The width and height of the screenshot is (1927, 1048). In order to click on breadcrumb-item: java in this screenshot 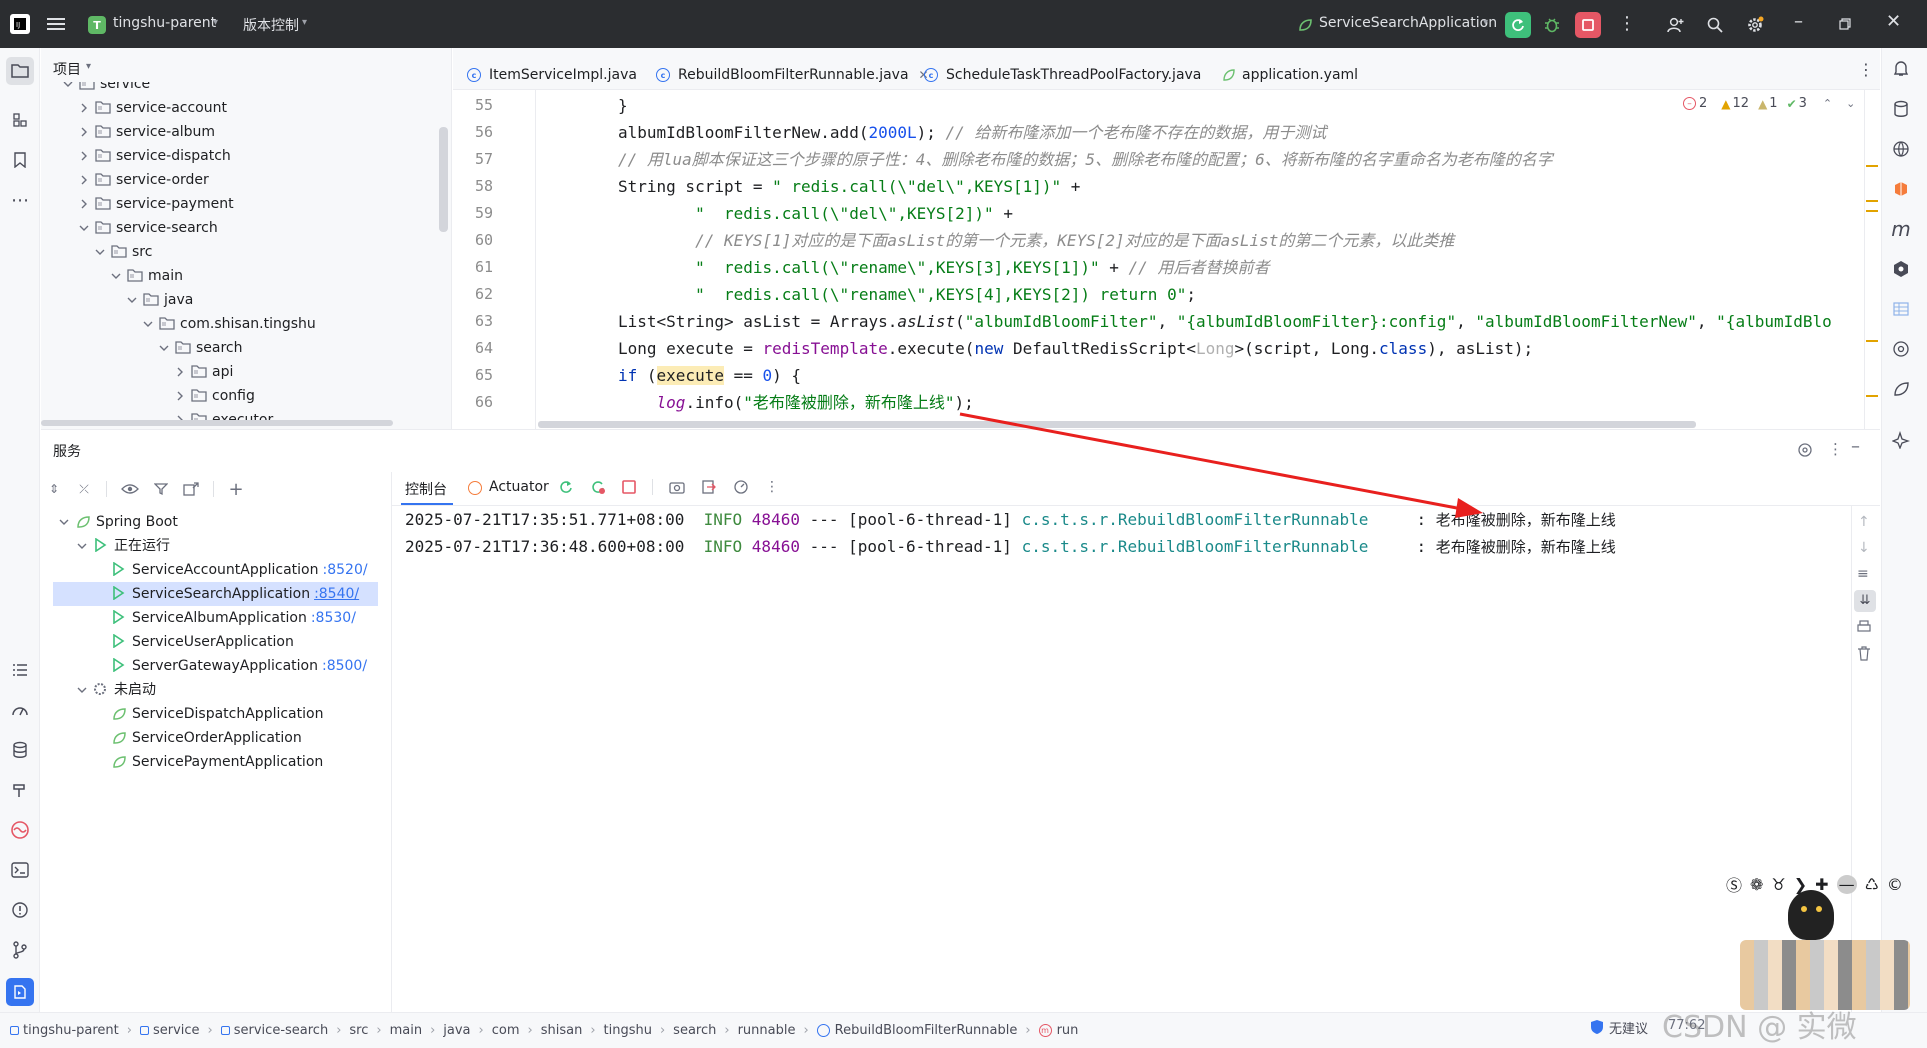, I will do `click(456, 1030)`.